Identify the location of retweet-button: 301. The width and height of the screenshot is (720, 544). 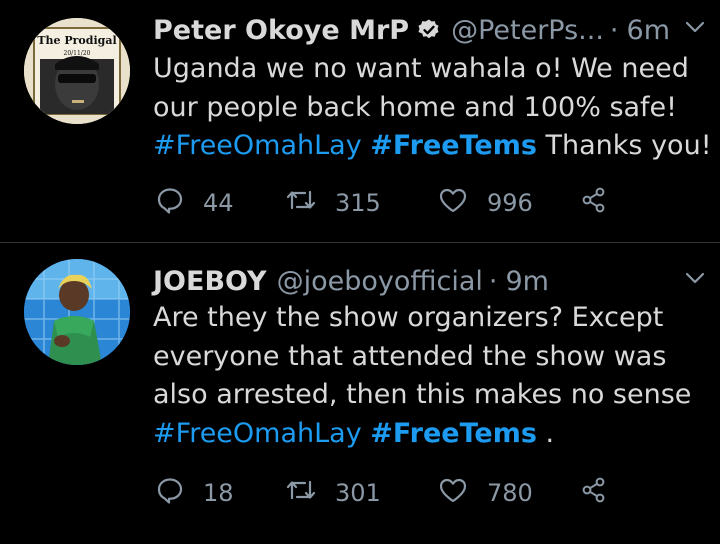
(333, 493).